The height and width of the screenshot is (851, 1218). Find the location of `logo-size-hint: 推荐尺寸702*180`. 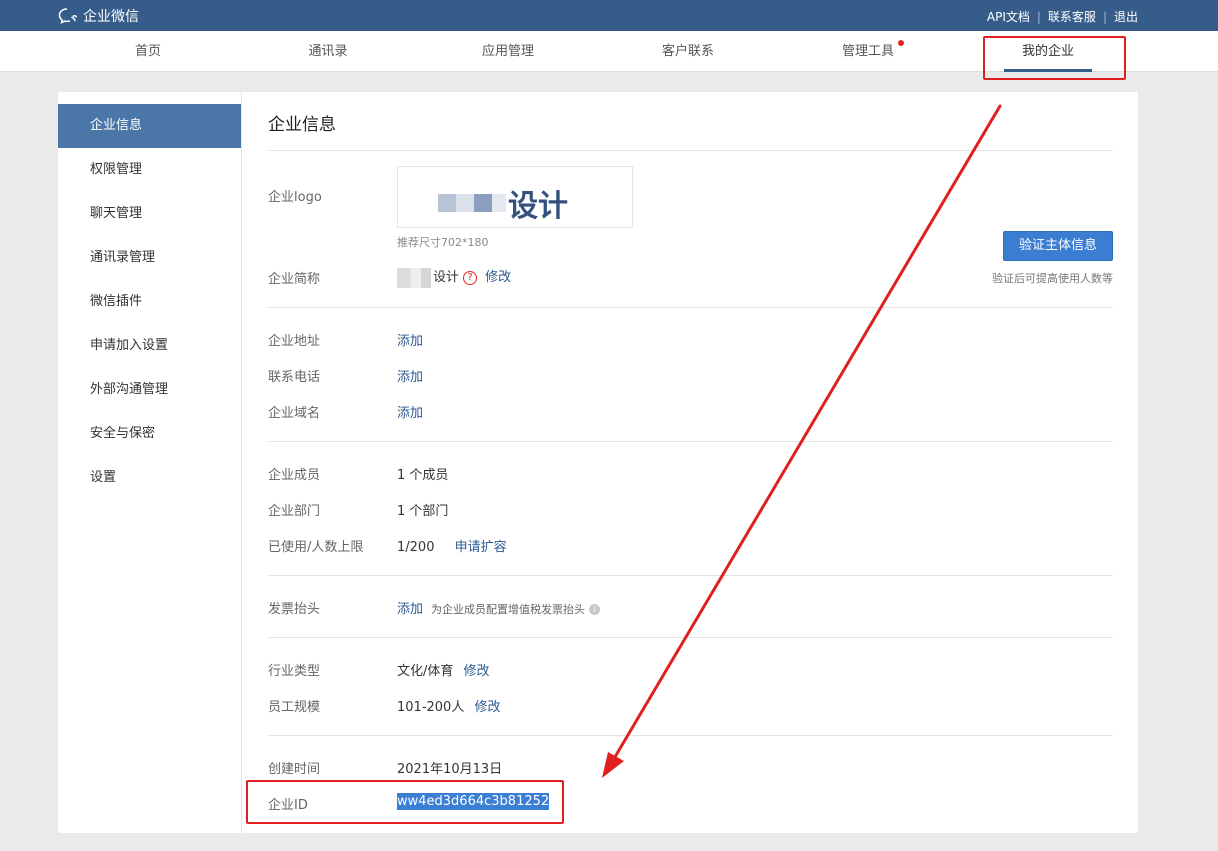

logo-size-hint: 推荐尺寸702*180 is located at coordinates (443, 242).